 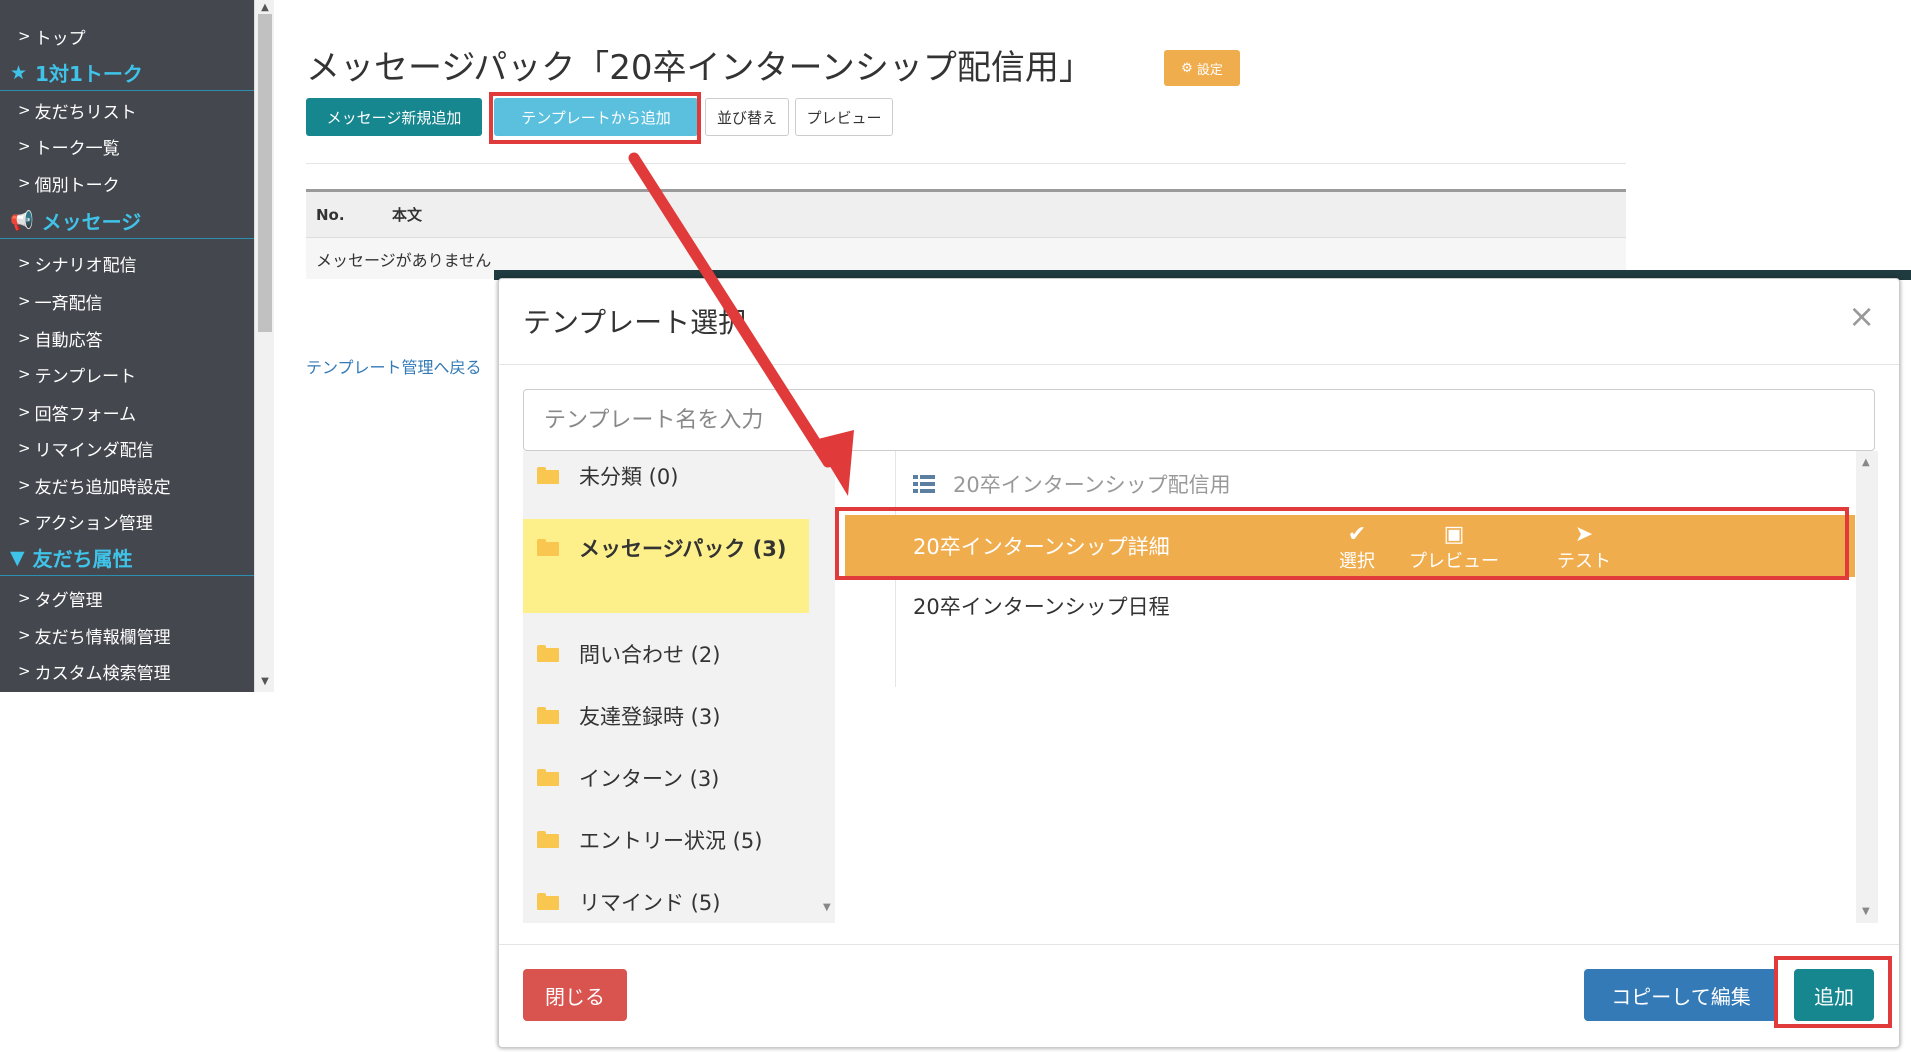 I want to click on sidebar-item-label: 回答フォーム, so click(x=85, y=414).